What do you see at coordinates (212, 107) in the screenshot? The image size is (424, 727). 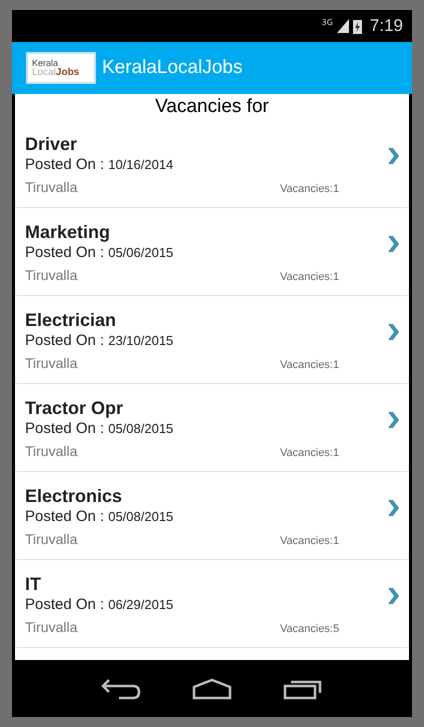 I see `heading: Vacancies for` at bounding box center [212, 107].